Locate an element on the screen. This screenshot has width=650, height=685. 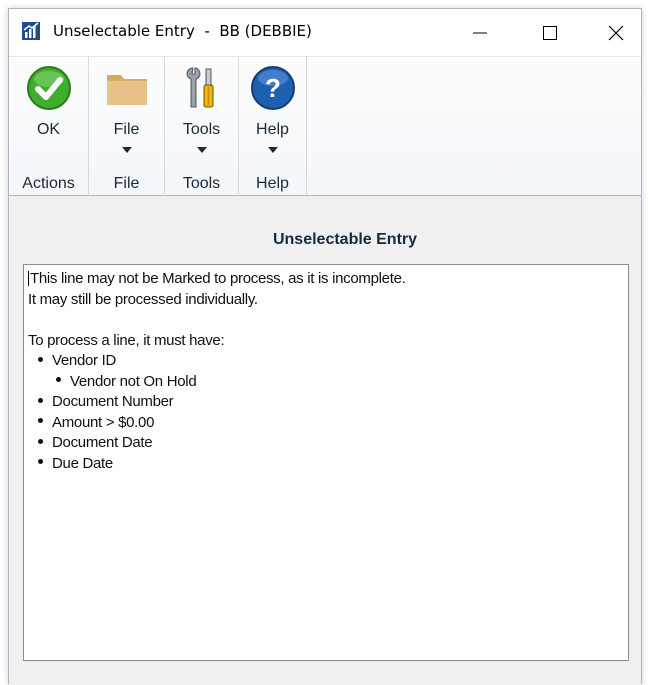
maximize-icon is located at coordinates (550, 32).